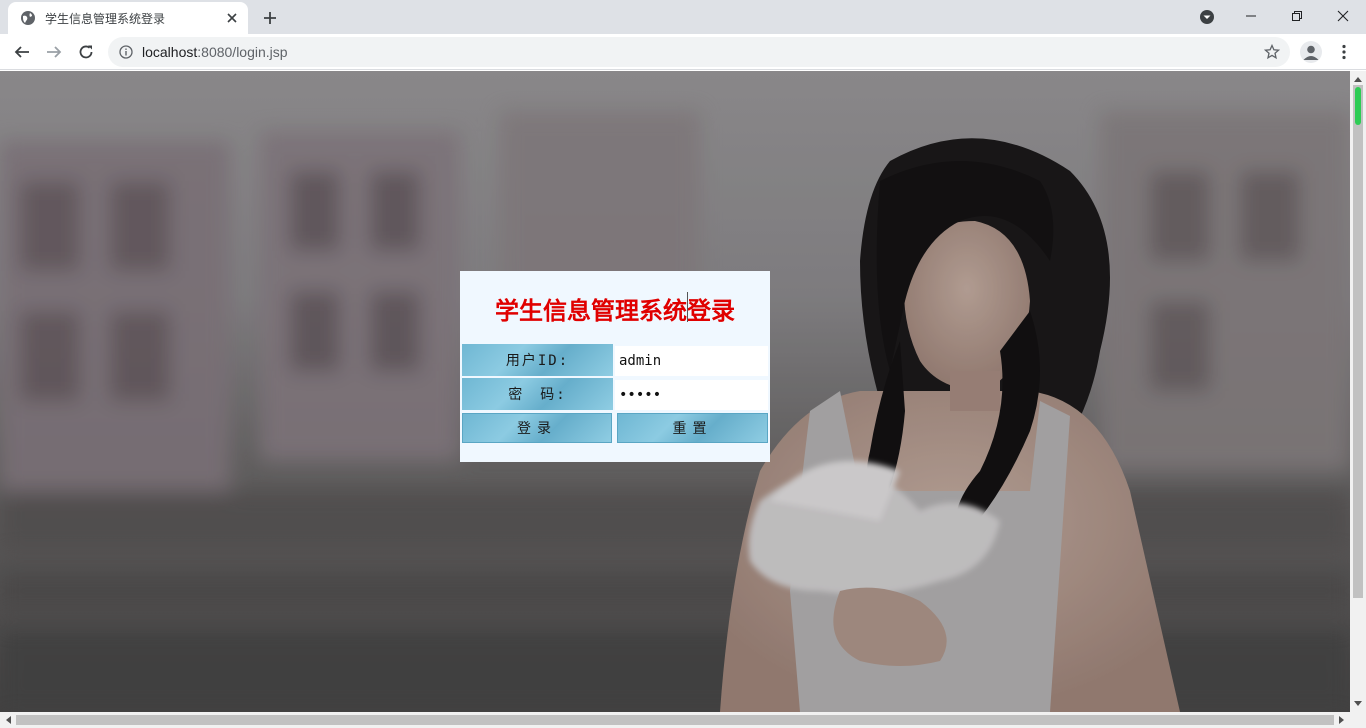 The image size is (1366, 728). Describe the element at coordinates (1272, 52) in the screenshot. I see `star-icon` at that location.